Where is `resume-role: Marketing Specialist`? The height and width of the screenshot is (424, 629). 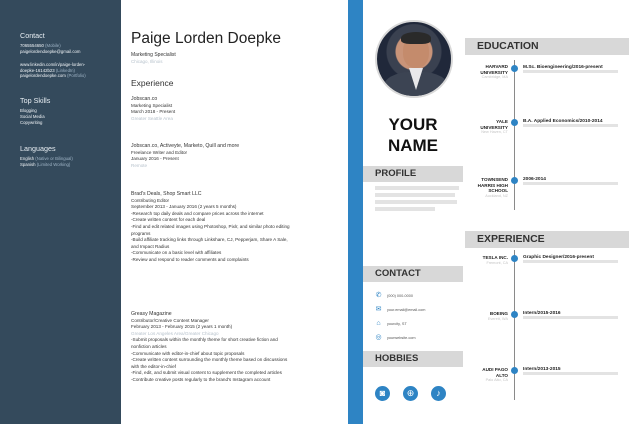
resume-role: Marketing Specialist is located at coordinates (153, 55).